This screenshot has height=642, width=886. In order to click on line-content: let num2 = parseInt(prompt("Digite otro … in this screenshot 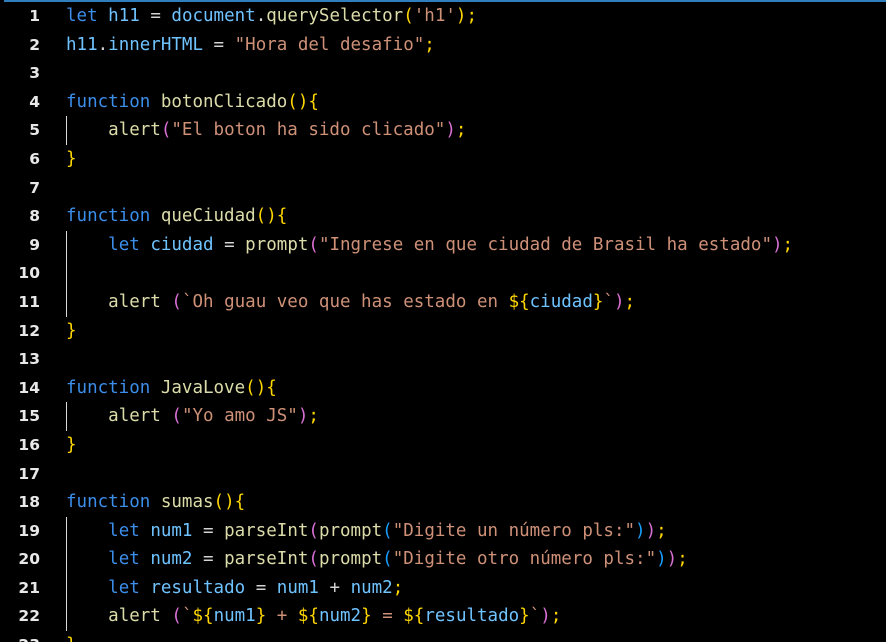, I will do `click(377, 559)`.